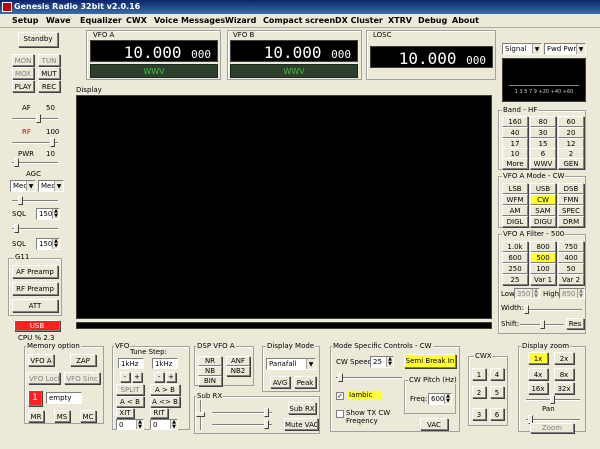 Image resolution: width=600 pixels, height=449 pixels. What do you see at coordinates (571, 132) in the screenshot?
I see `band-20-button: 20` at bounding box center [571, 132].